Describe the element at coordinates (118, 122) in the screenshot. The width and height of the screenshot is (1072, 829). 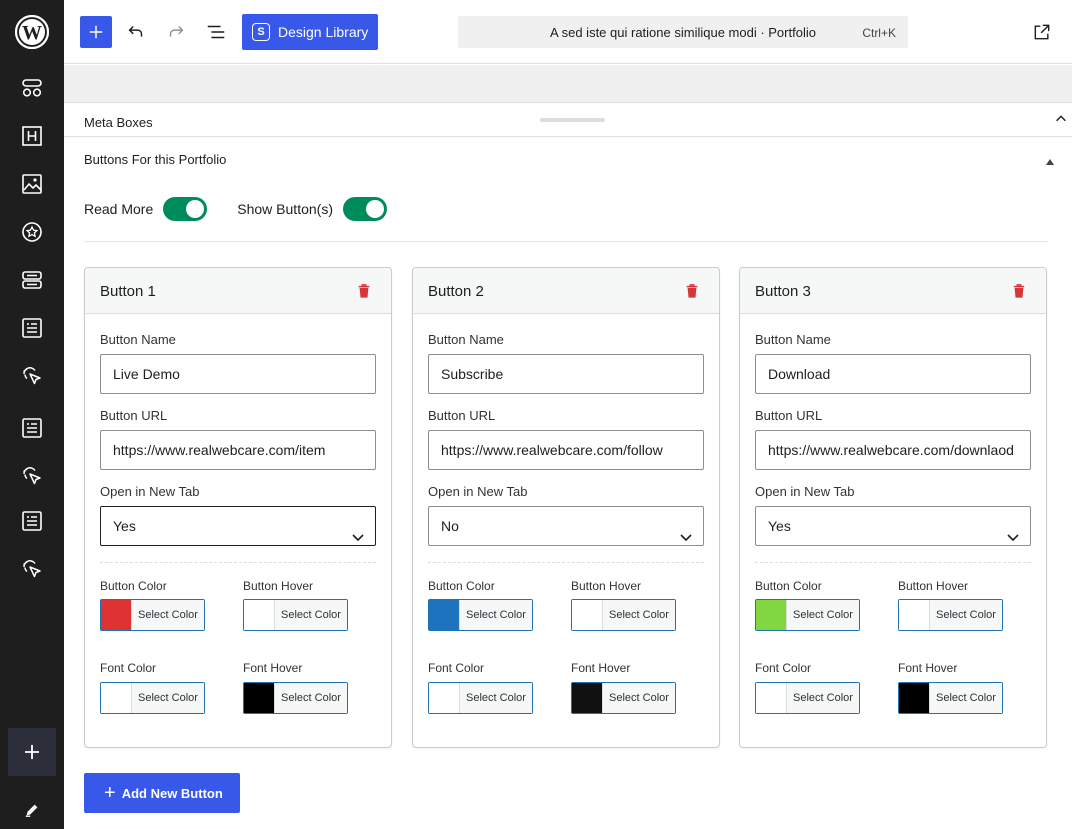
I see `meta-boxes-label: Meta Boxes` at that location.